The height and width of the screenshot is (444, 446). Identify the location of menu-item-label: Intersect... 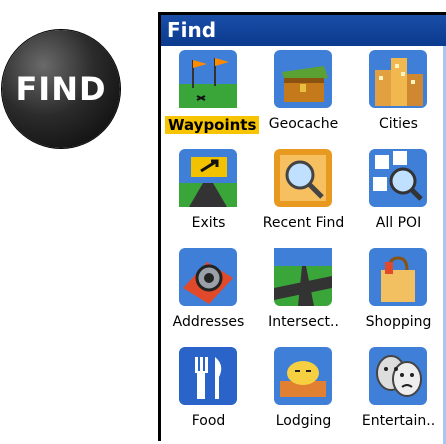
(303, 322).